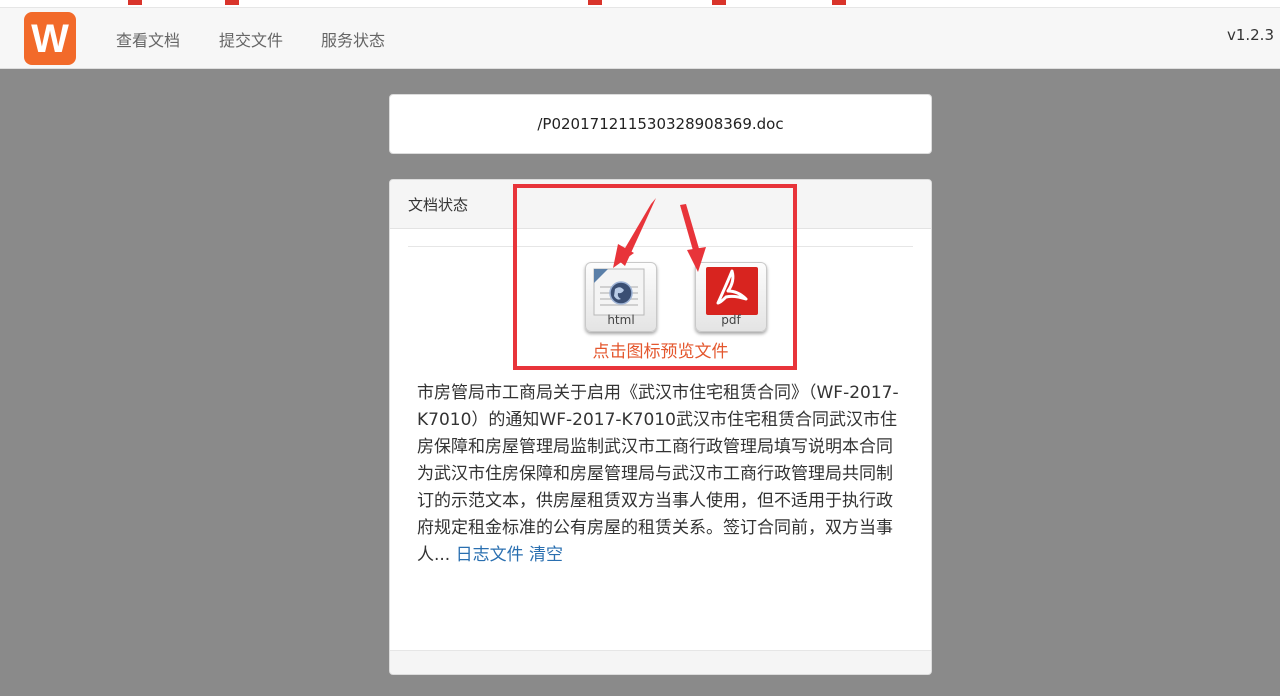  I want to click on log-file-link: 日志文件, so click(490, 555).